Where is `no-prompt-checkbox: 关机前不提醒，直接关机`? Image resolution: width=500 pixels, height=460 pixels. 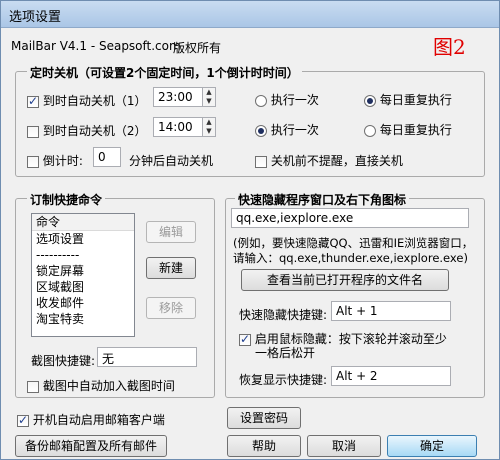
no-prompt-checkbox: 关机前不提醒，直接关机 is located at coordinates (329, 160).